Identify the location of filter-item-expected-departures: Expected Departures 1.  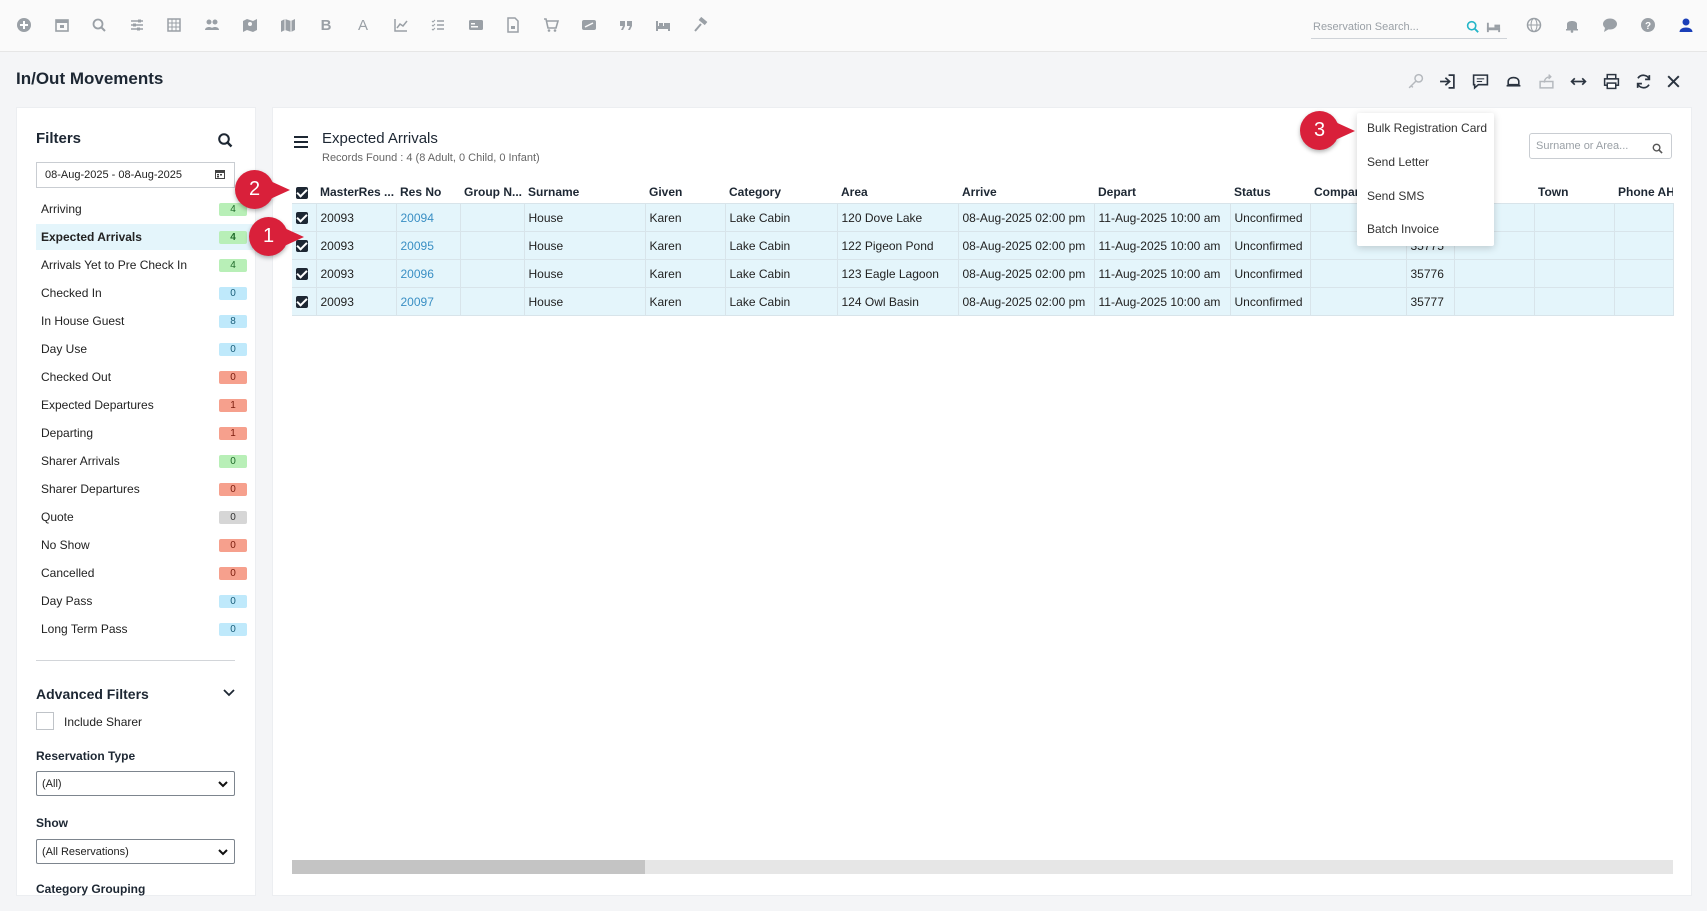
(144, 405).